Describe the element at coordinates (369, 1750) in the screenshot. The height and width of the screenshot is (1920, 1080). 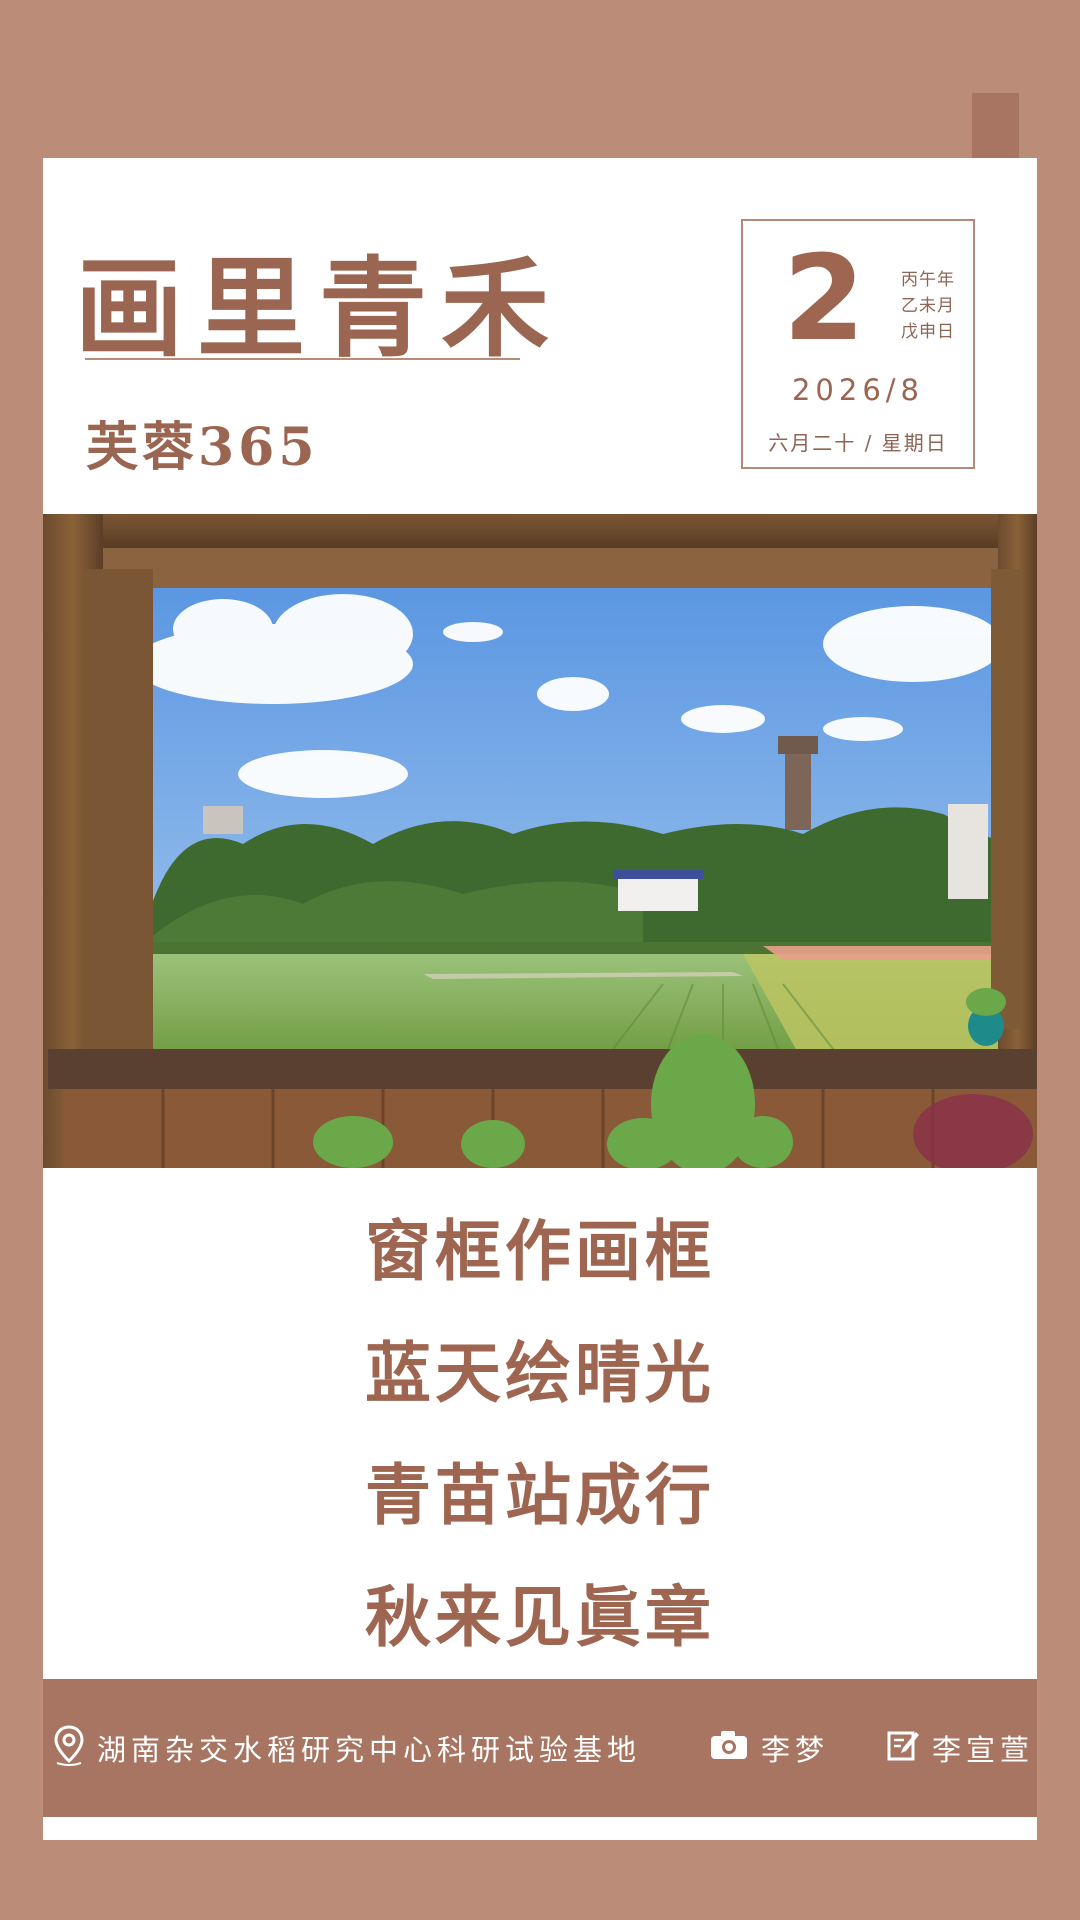
I see `location-text: 湖南杂交水稻研究中心科研试验基地` at that location.